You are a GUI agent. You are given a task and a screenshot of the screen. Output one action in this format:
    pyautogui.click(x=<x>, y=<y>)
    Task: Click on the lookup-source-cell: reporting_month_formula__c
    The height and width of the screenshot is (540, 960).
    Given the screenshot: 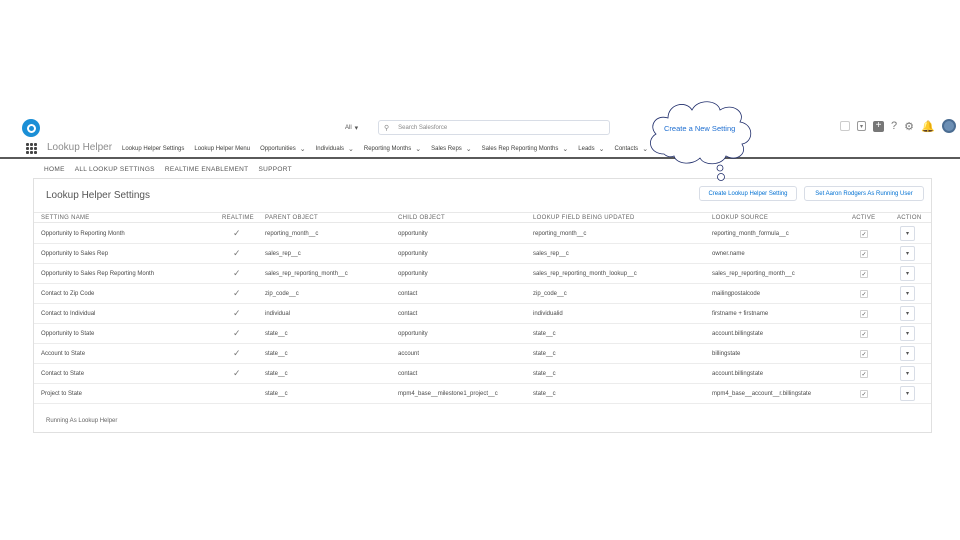 What is the action you would take?
    pyautogui.click(x=750, y=234)
    